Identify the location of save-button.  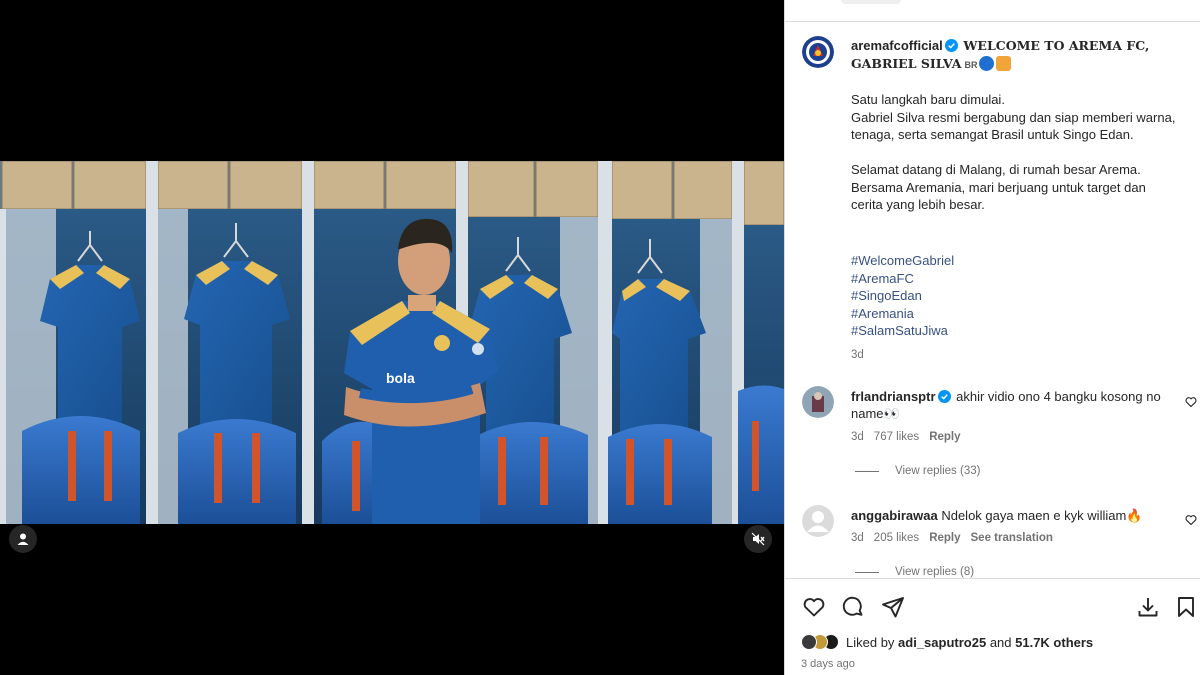
(1186, 607).